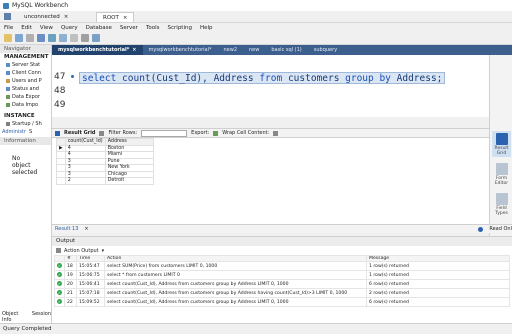 The width and height of the screenshot is (512, 334). What do you see at coordinates (40, 5) in the screenshot?
I see `window-title: MySQL Workbench` at bounding box center [40, 5].